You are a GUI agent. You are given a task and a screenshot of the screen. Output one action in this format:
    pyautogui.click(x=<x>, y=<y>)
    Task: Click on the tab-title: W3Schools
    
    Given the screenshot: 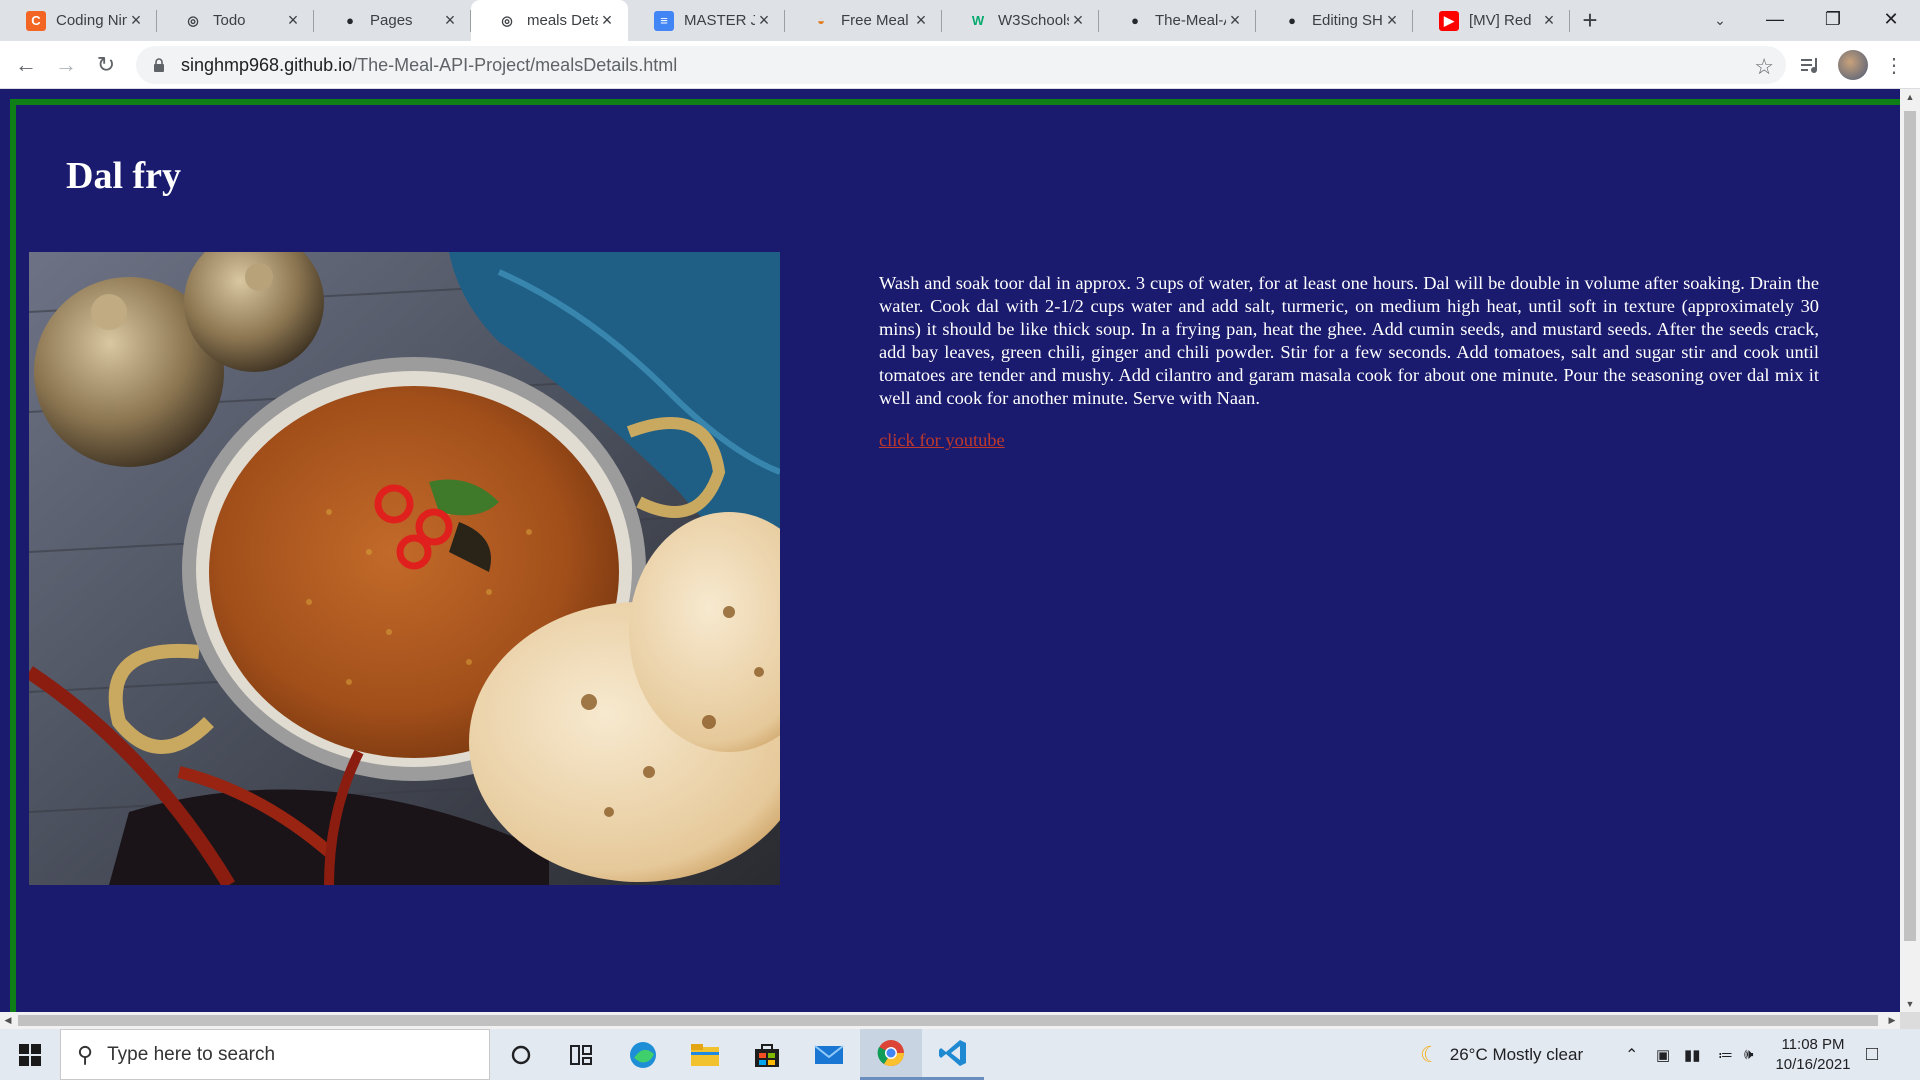 What is the action you would take?
    pyautogui.click(x=1033, y=20)
    